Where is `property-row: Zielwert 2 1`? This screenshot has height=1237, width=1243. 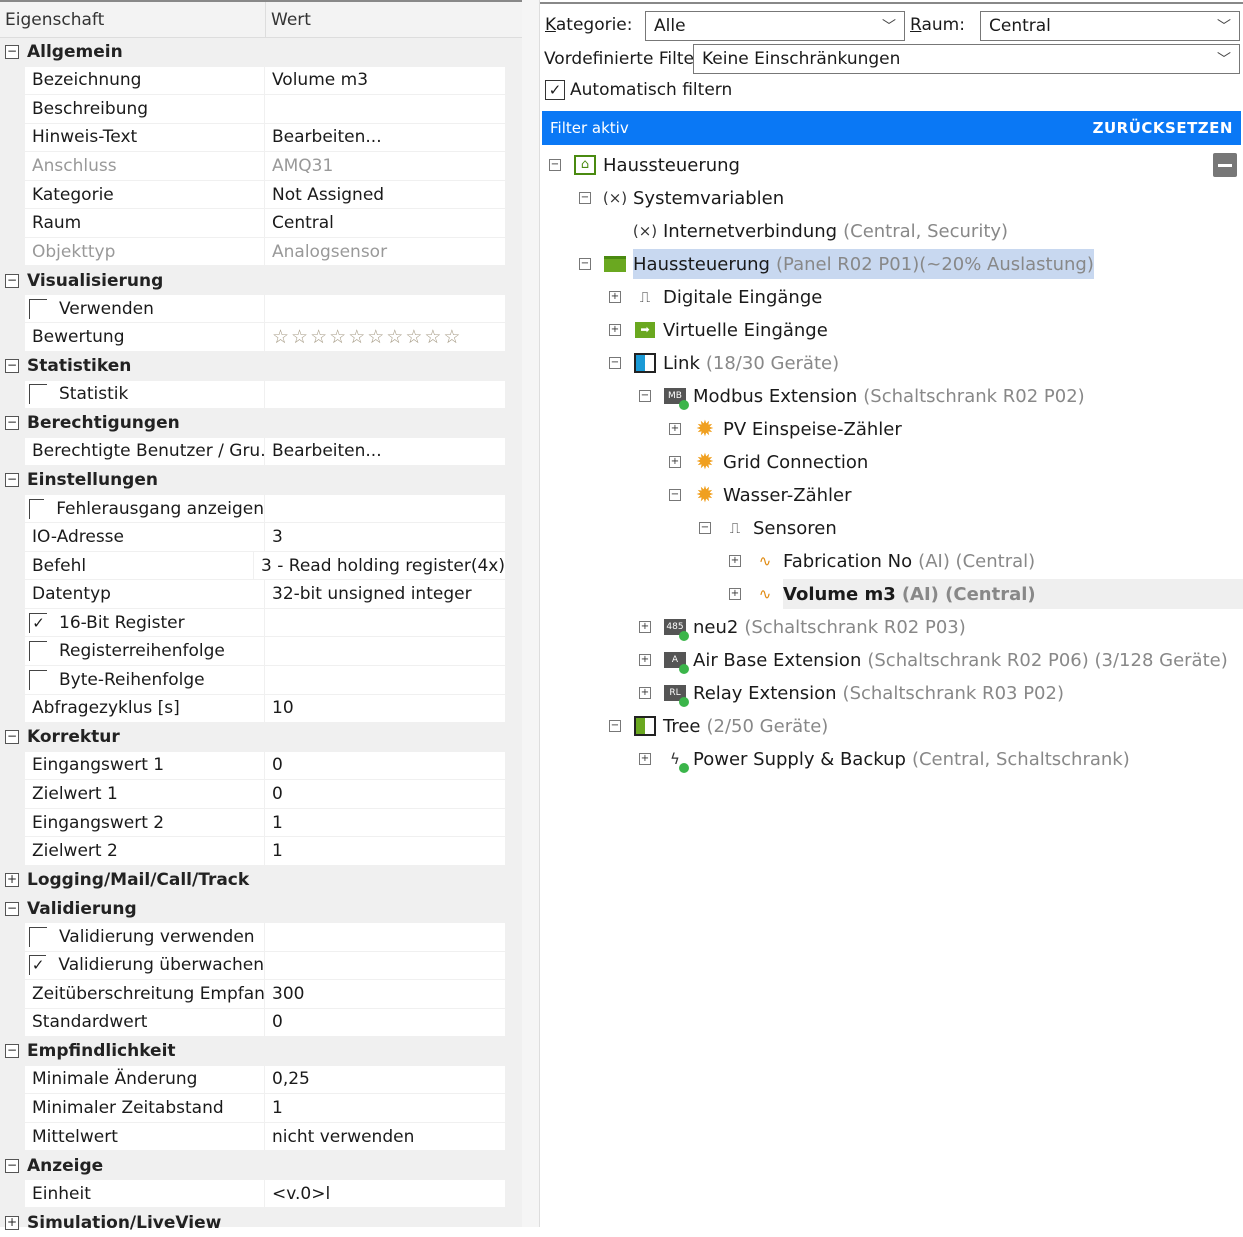
property-row: Zielwert 2 1 is located at coordinates (265, 851).